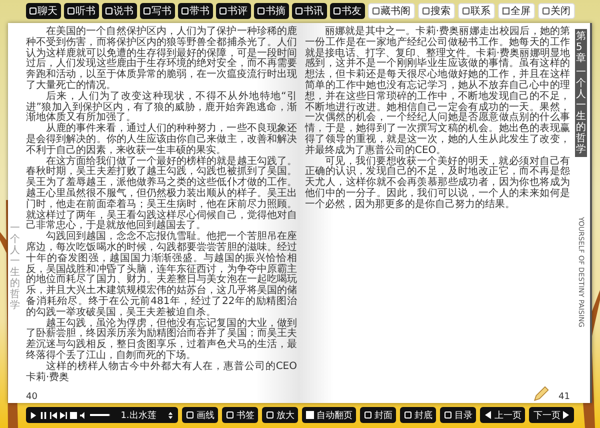 This screenshot has width=600, height=428. Describe the element at coordinates (233, 11) in the screenshot. I see `toolbar-button: 书评` at that location.